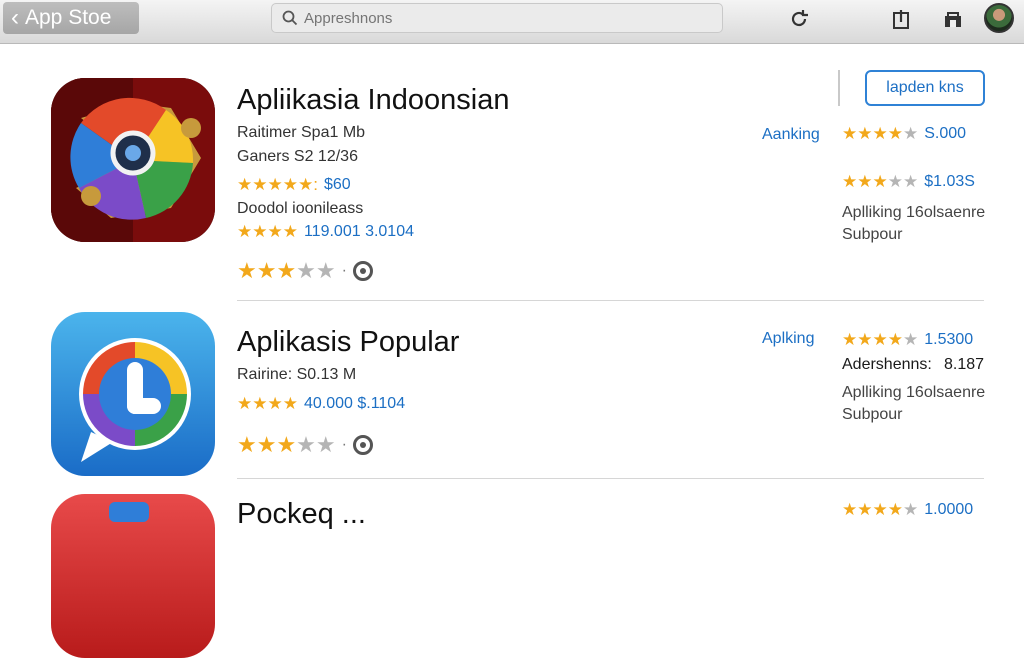  I want to click on rating-row: ★★★★ 119.001 3.0104, so click(325, 232).